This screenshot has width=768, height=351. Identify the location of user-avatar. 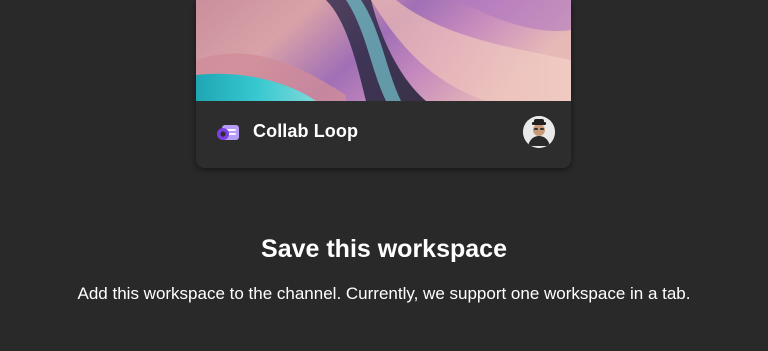
(539, 132).